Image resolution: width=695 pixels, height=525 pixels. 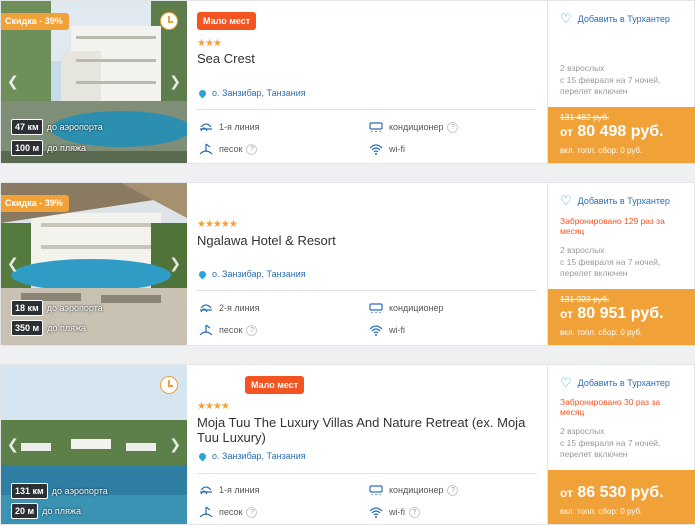 I want to click on price-button: от 86 530 руб. вкл. топл. сбор: 0 руб., so click(x=621, y=497).